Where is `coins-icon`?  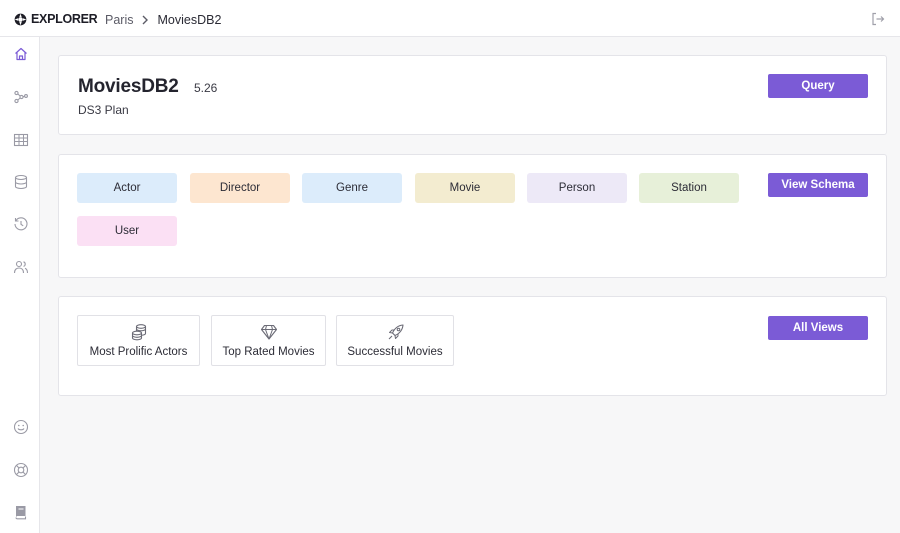
coins-icon is located at coordinates (139, 332).